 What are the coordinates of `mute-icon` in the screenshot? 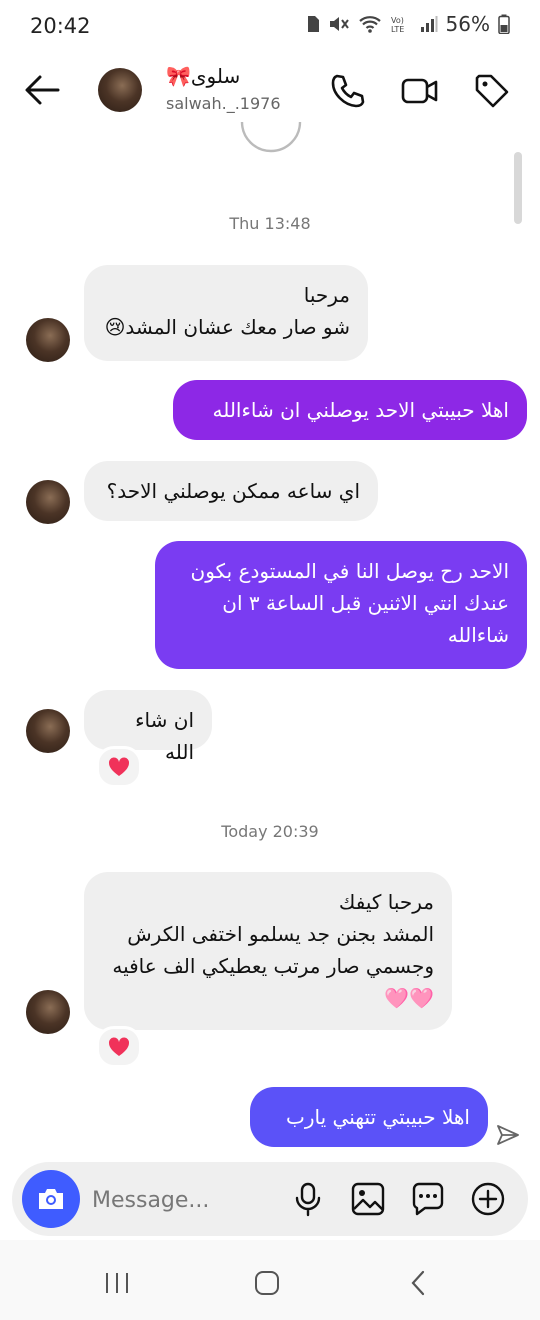 It's located at (339, 24).